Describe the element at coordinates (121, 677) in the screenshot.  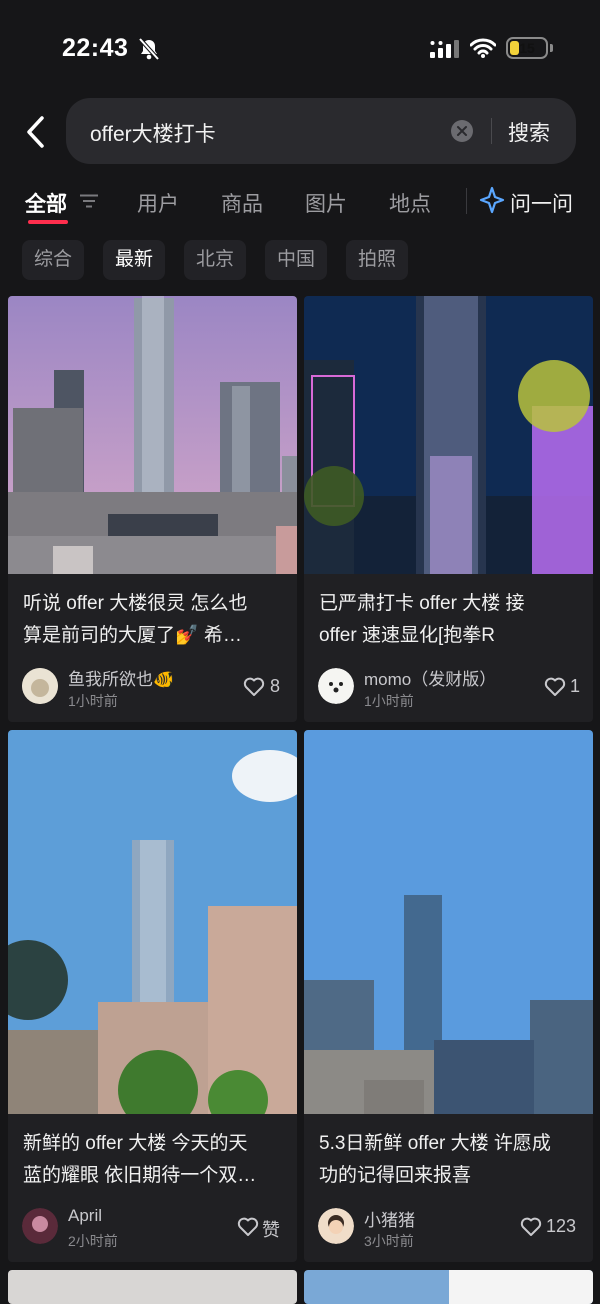
I see `author-name: 鱼我所欲也🐠` at that location.